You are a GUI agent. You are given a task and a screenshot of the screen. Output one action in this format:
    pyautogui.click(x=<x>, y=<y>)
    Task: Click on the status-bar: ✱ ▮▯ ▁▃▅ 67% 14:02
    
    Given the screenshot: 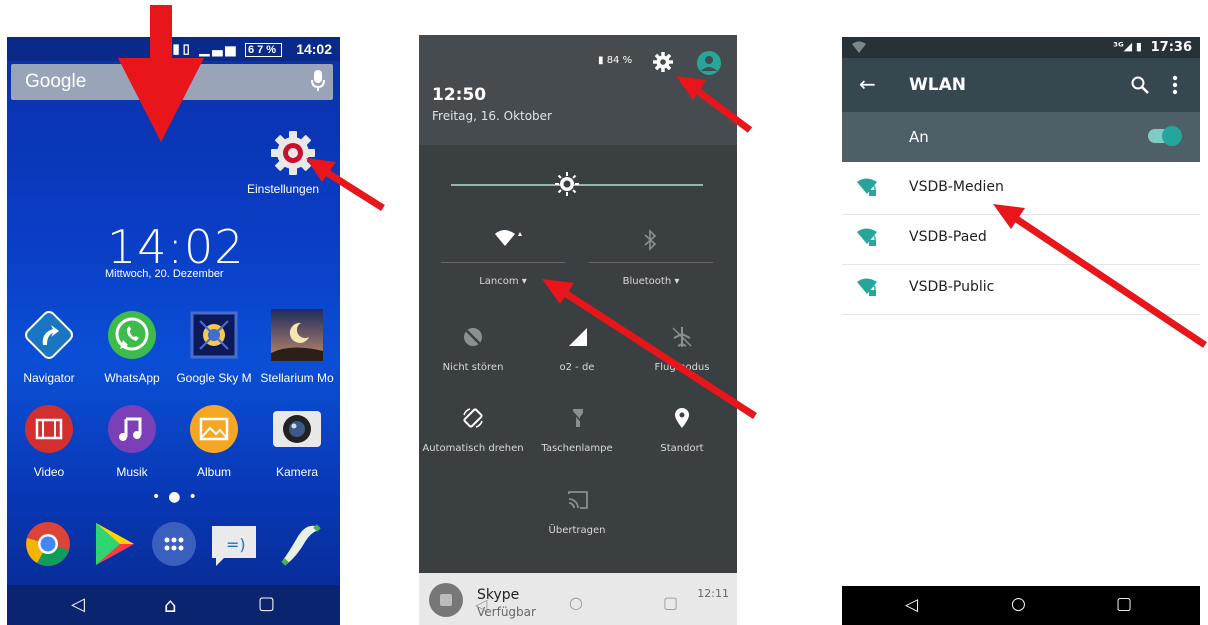 What is the action you would take?
    pyautogui.click(x=173, y=49)
    